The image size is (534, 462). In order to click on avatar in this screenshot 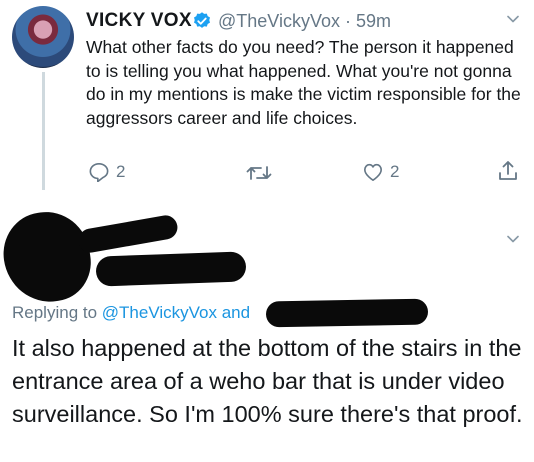, I will do `click(43, 37)`.